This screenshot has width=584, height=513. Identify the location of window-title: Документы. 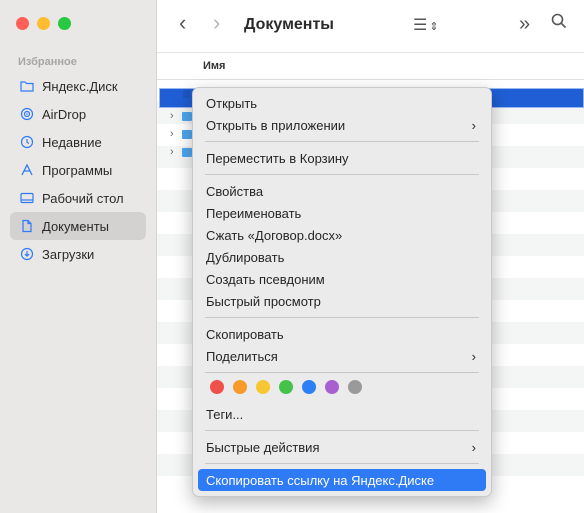
(289, 24).